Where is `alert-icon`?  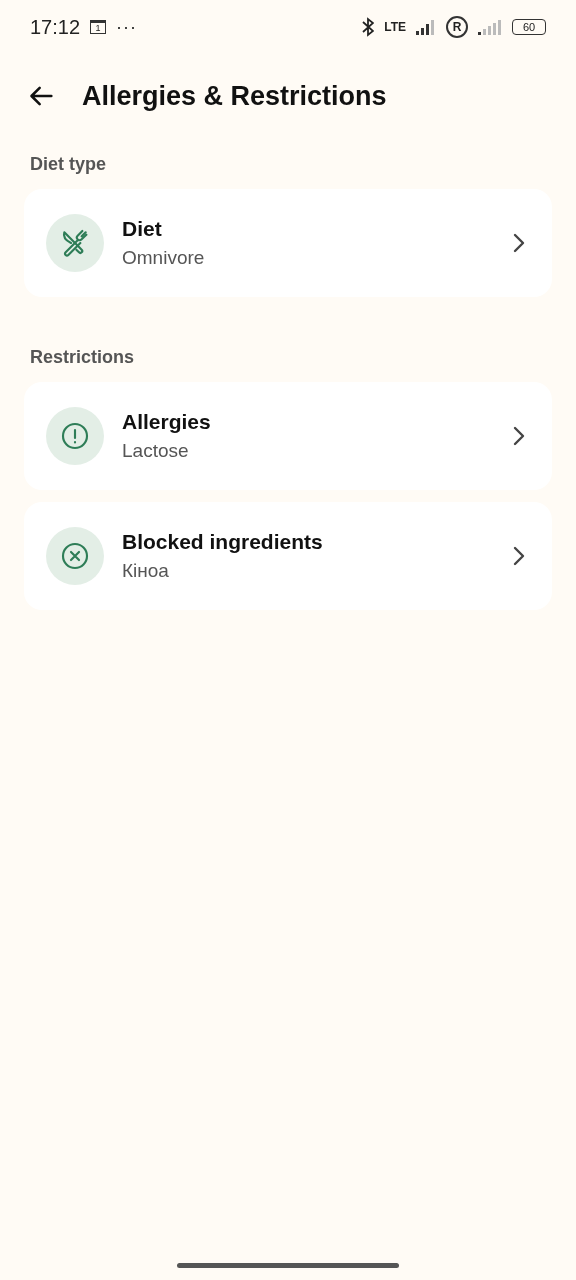
alert-icon is located at coordinates (75, 436).